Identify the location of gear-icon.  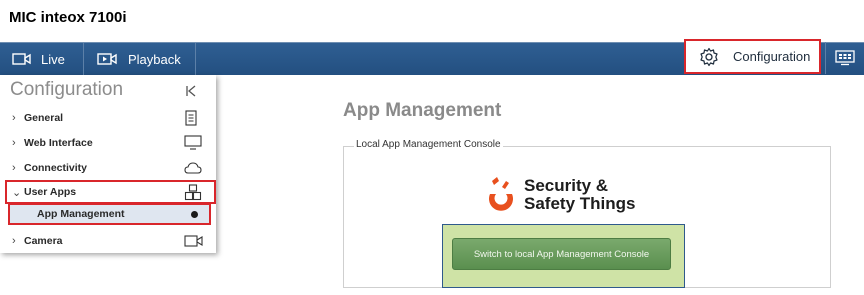
(709, 56).